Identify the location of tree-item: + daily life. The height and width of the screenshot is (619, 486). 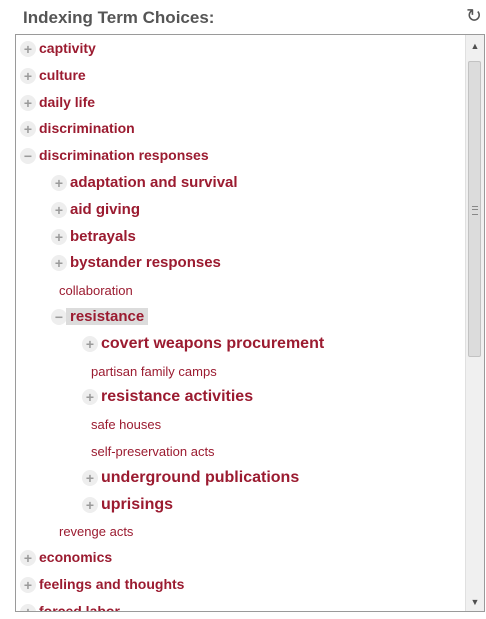
(241, 103).